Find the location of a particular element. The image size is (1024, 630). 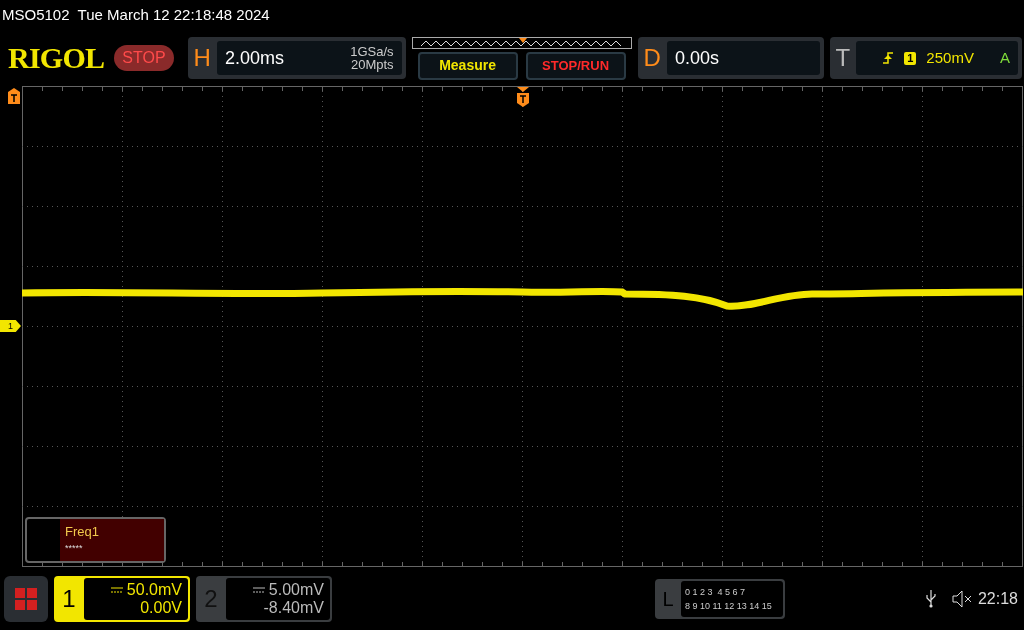

channel-offset: 0.00V is located at coordinates (161, 607).